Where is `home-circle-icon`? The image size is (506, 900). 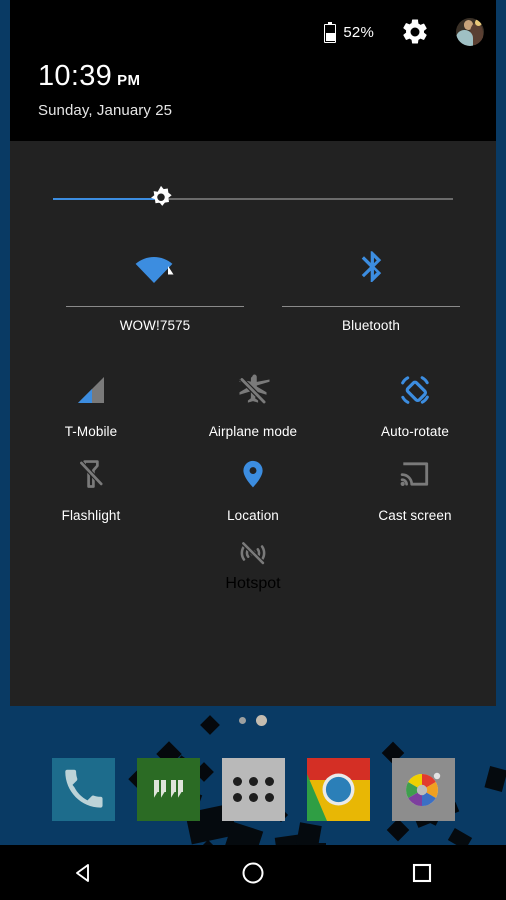
home-circle-icon is located at coordinates (253, 872).